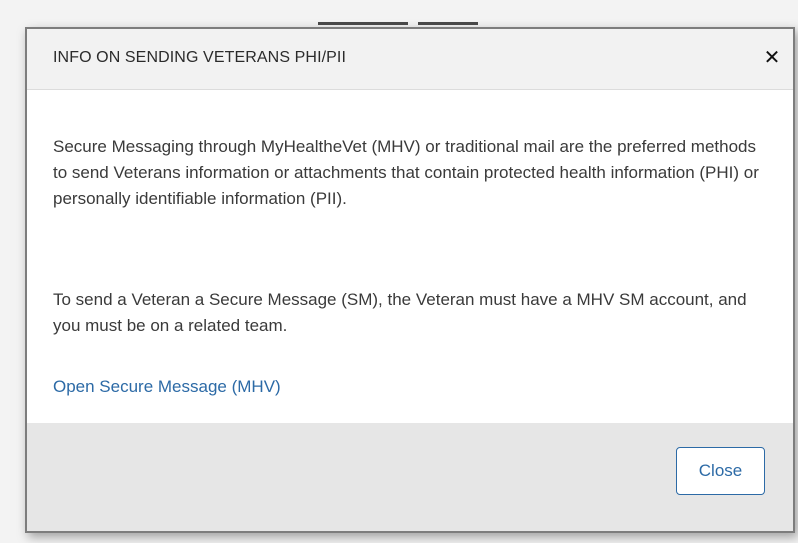 This screenshot has height=543, width=798. Describe the element at coordinates (400, 14) in the screenshot. I see `background-page-fragment` at that location.